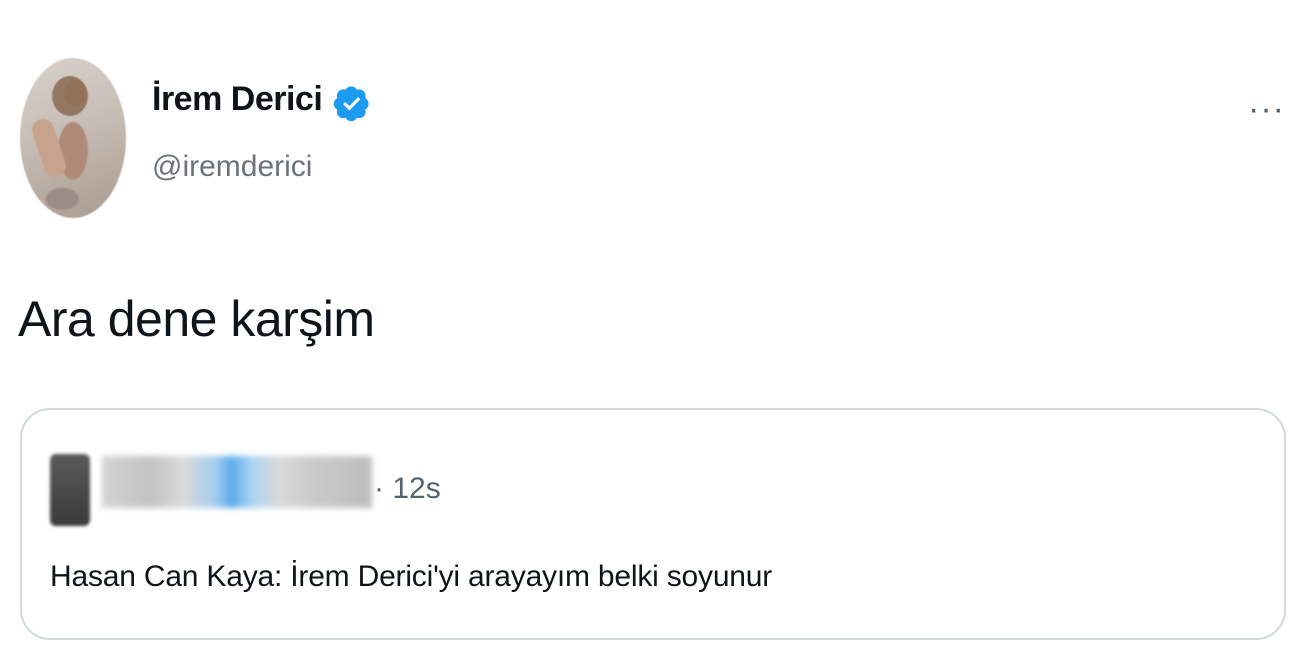  I want to click on avatar-arm-shape, so click(49, 148).